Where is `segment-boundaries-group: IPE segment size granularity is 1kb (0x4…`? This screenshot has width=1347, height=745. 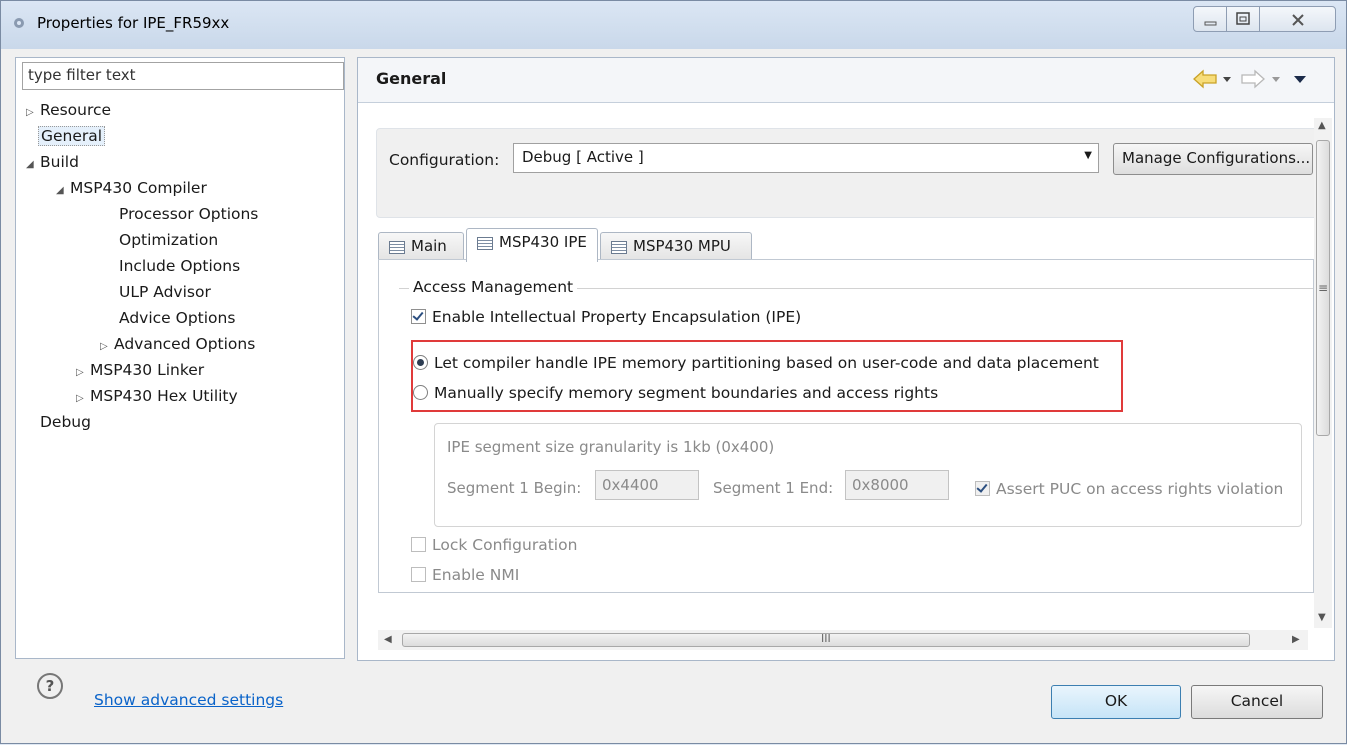
segment-boundaries-group: IPE segment size granularity is 1kb (0x4… is located at coordinates (868, 475).